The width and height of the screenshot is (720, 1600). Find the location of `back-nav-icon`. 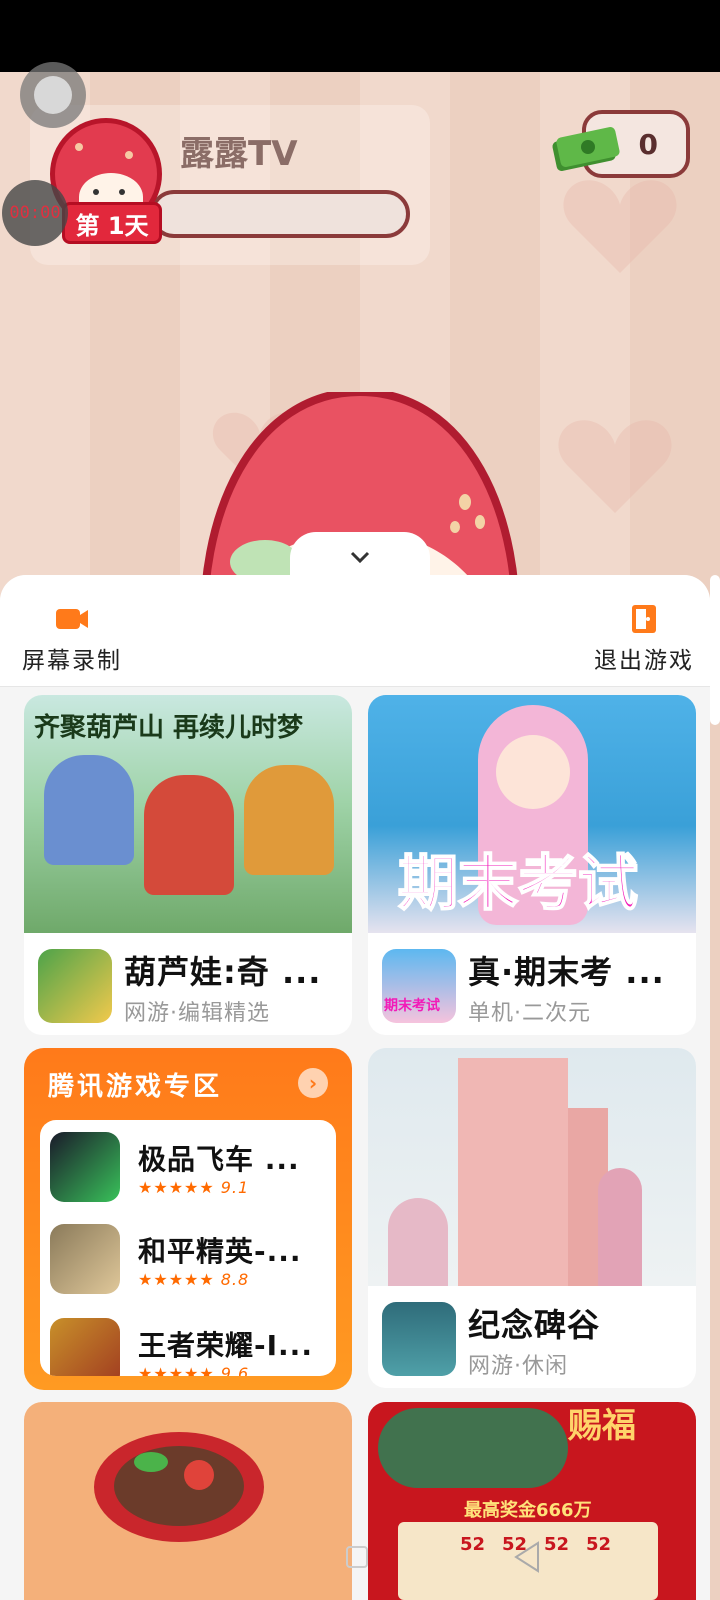

back-nav-icon is located at coordinates (527, 1557).